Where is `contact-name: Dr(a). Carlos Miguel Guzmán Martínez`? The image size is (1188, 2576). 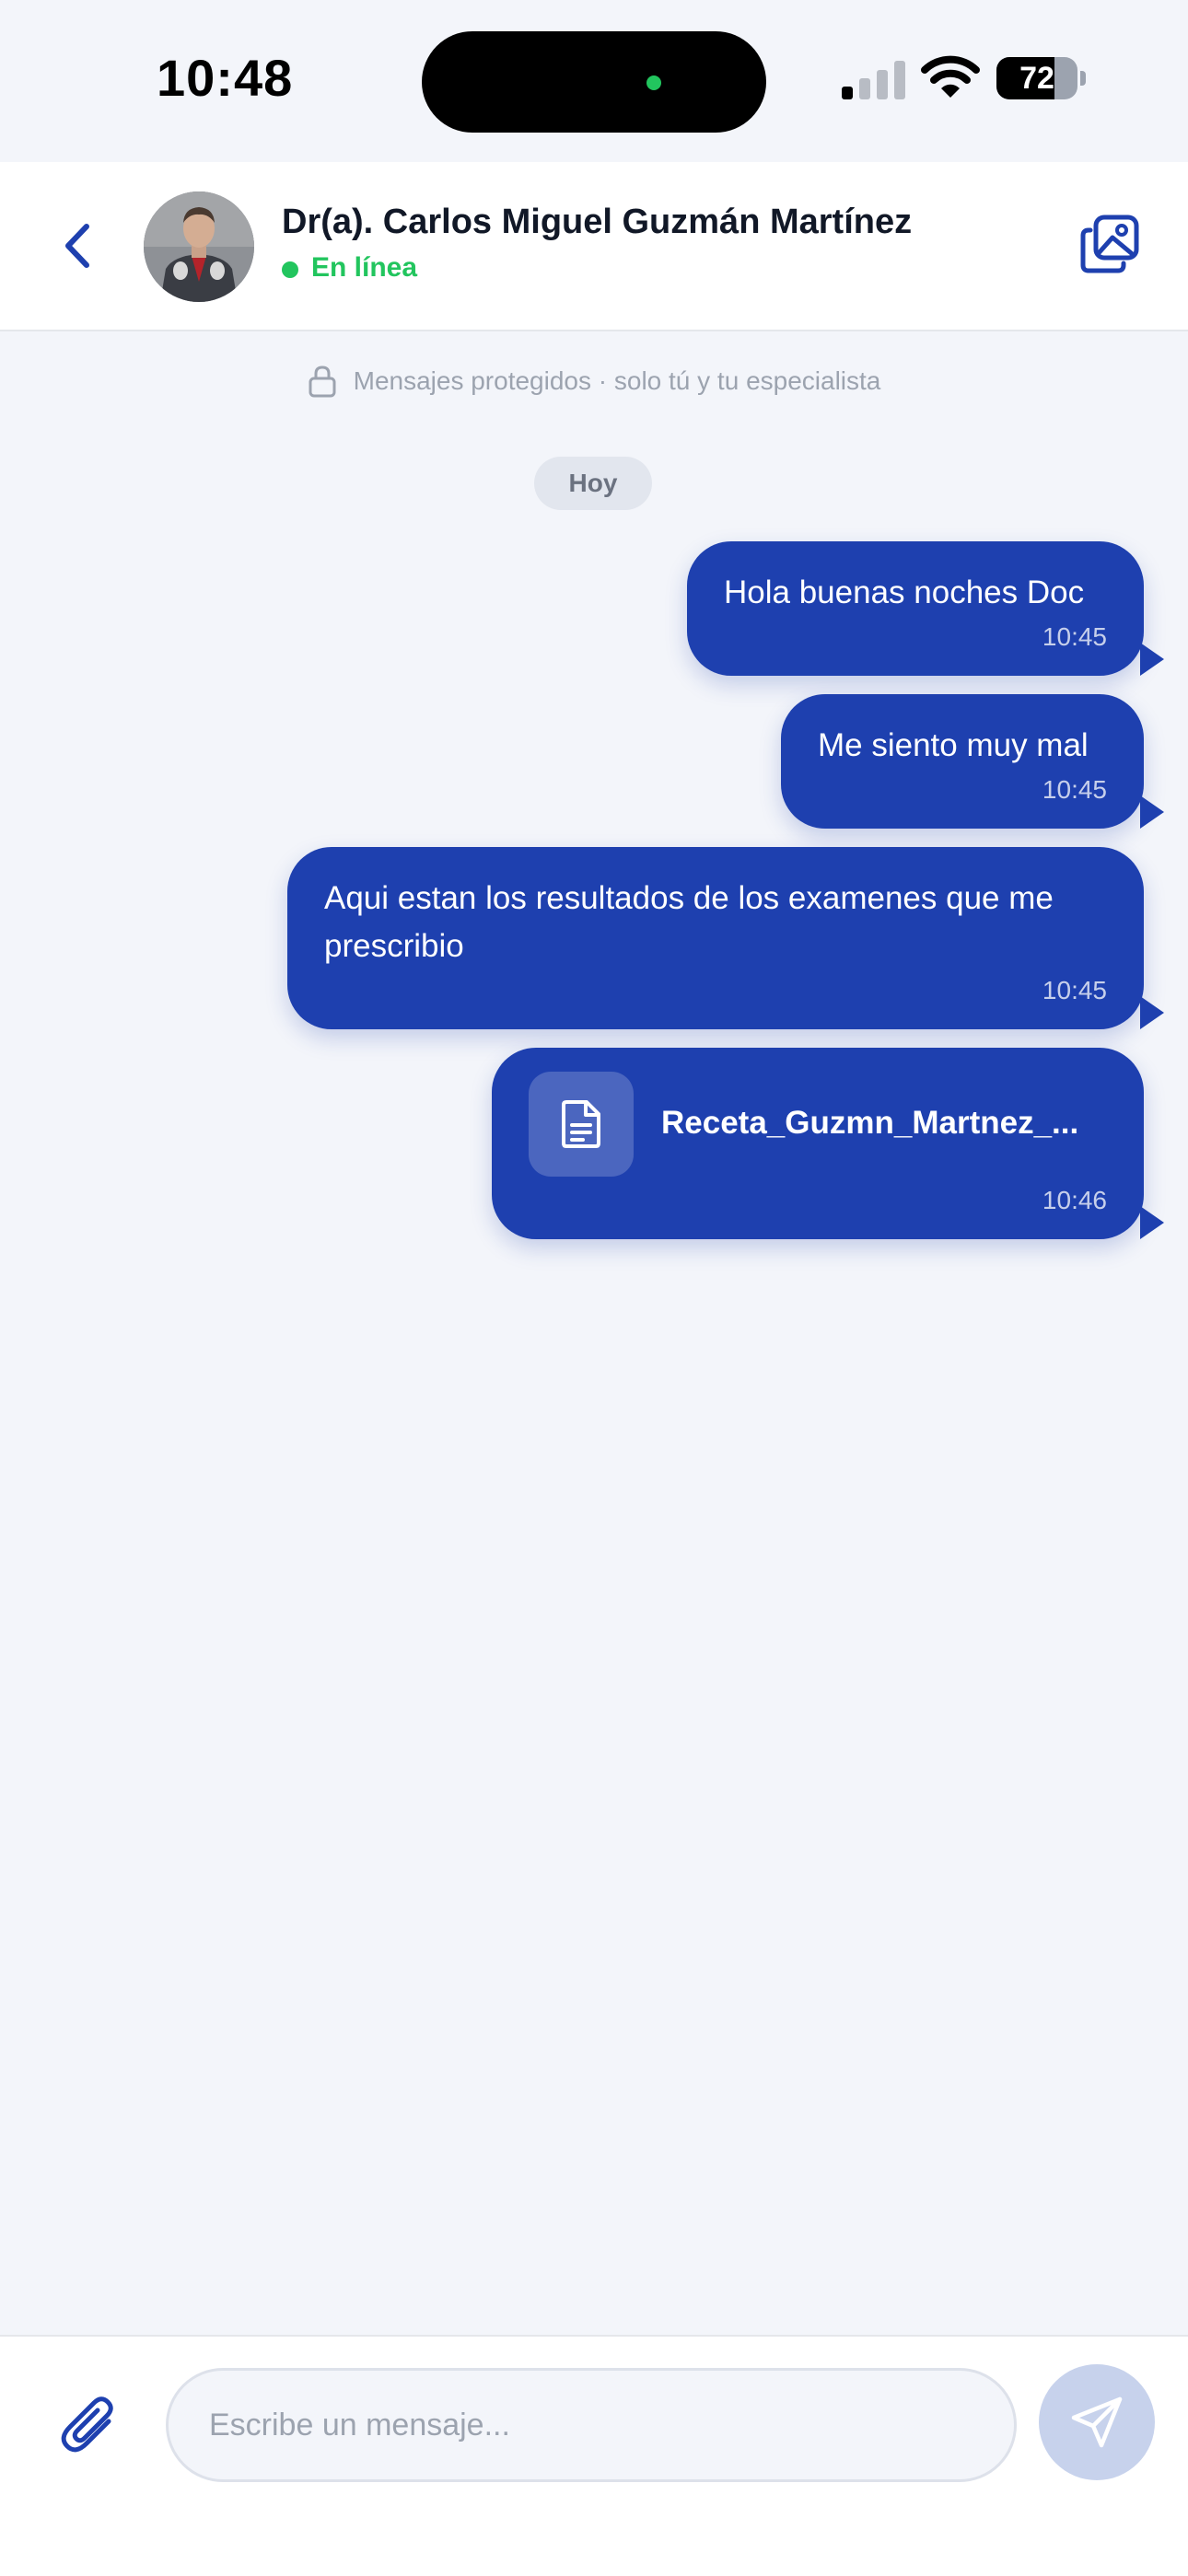 contact-name: Dr(a). Carlos Miguel Guzmán Martínez is located at coordinates (597, 222).